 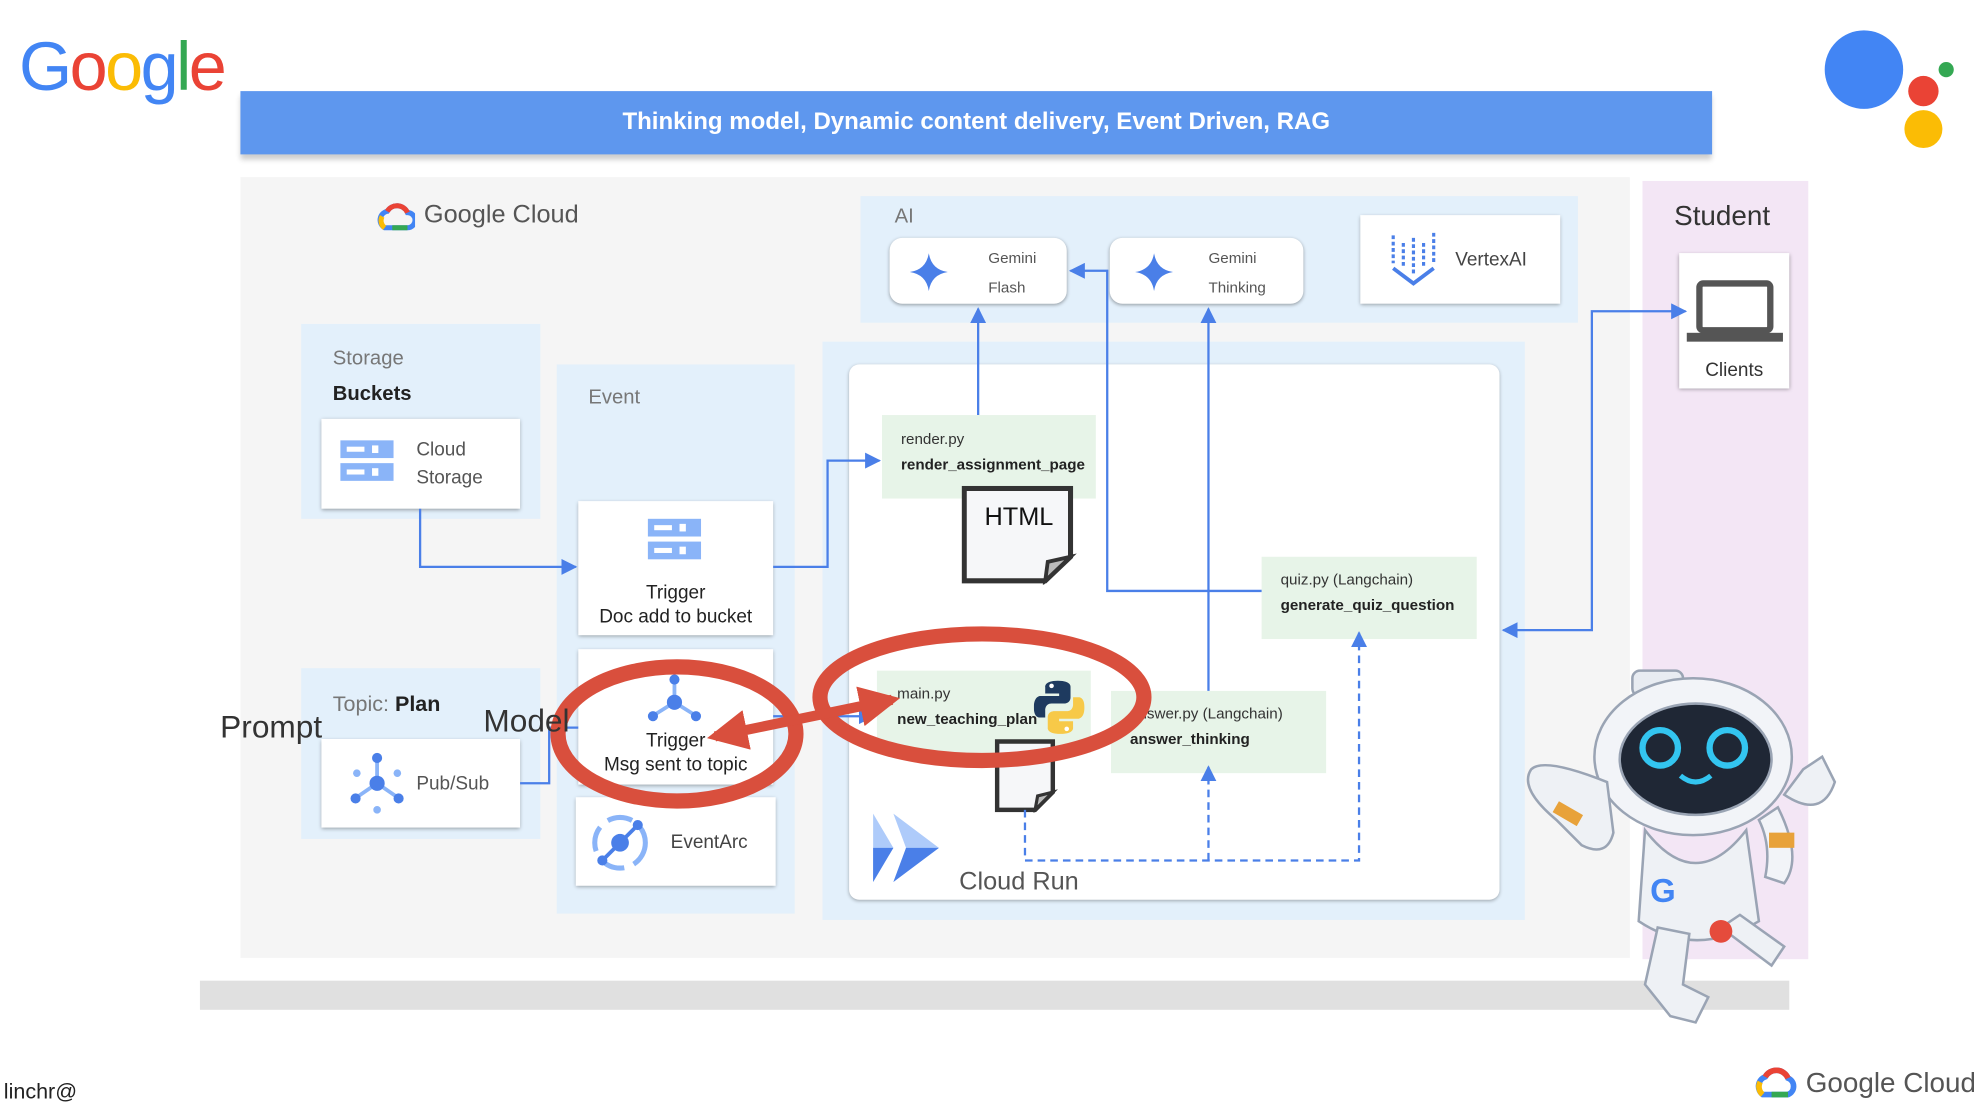 I want to click on answer-file-label: answer.py (Langchain), so click(x=1206, y=713).